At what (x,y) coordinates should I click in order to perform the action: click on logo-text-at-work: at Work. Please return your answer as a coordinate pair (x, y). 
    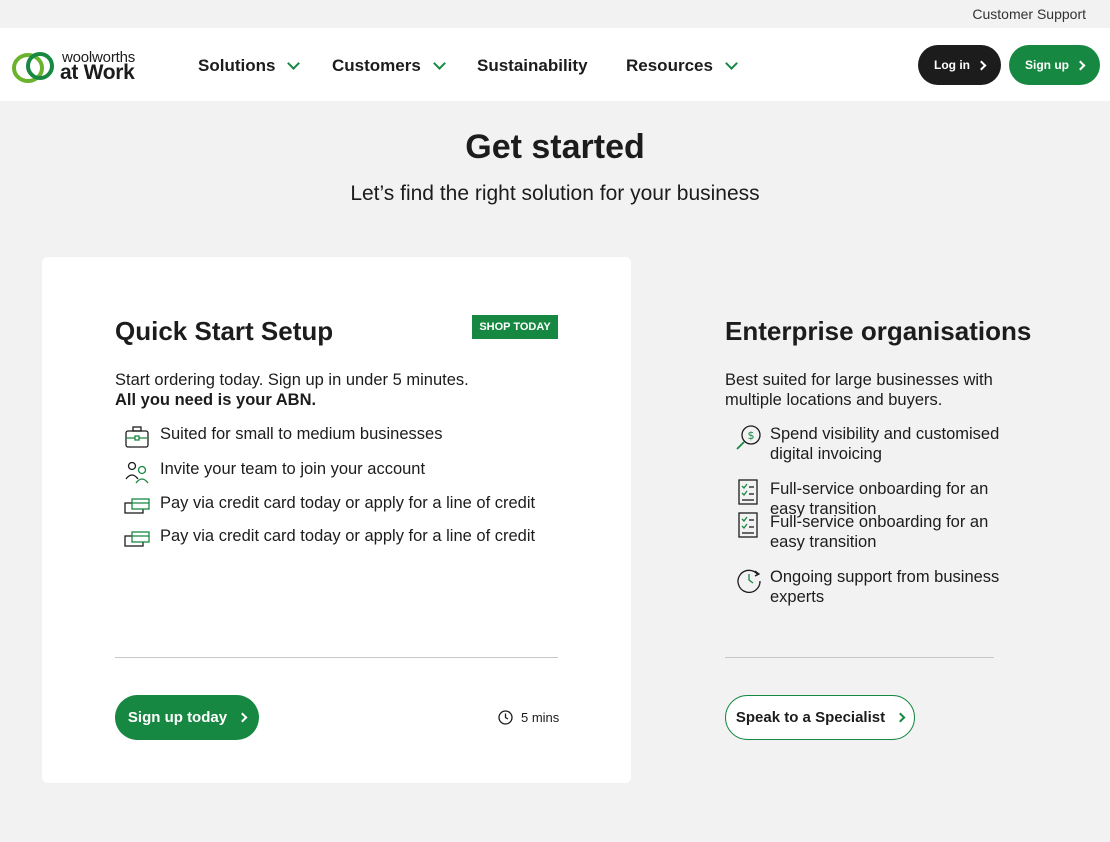
    Looking at the image, I should click on (97, 72).